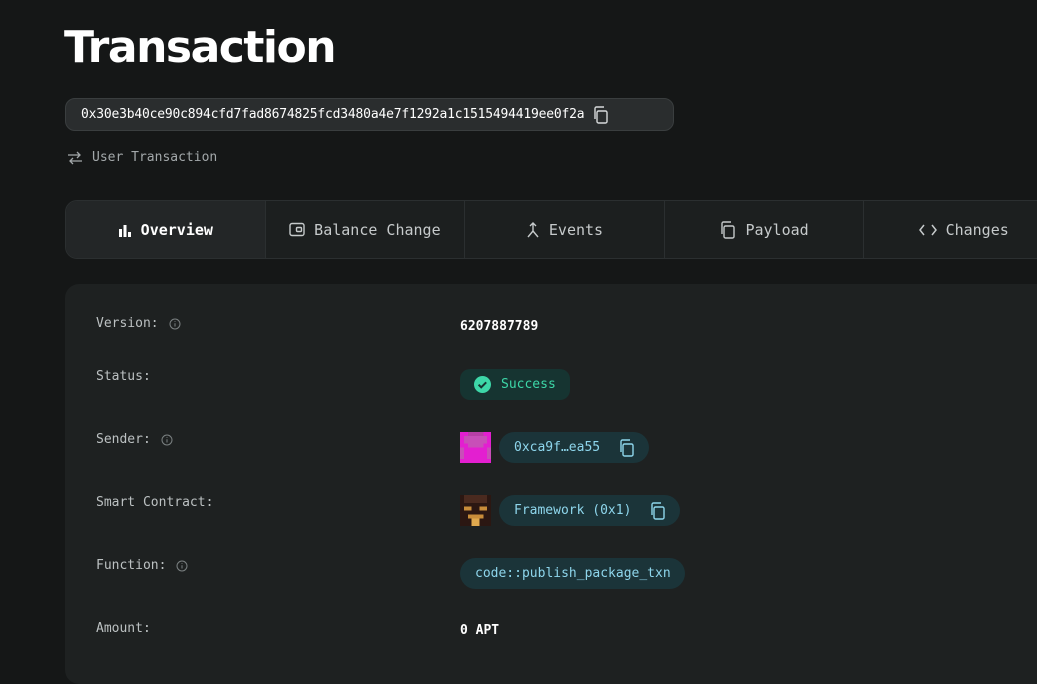 This screenshot has height=684, width=1037. I want to click on smart-contract-row: Smart Contract:, so click(154, 502).